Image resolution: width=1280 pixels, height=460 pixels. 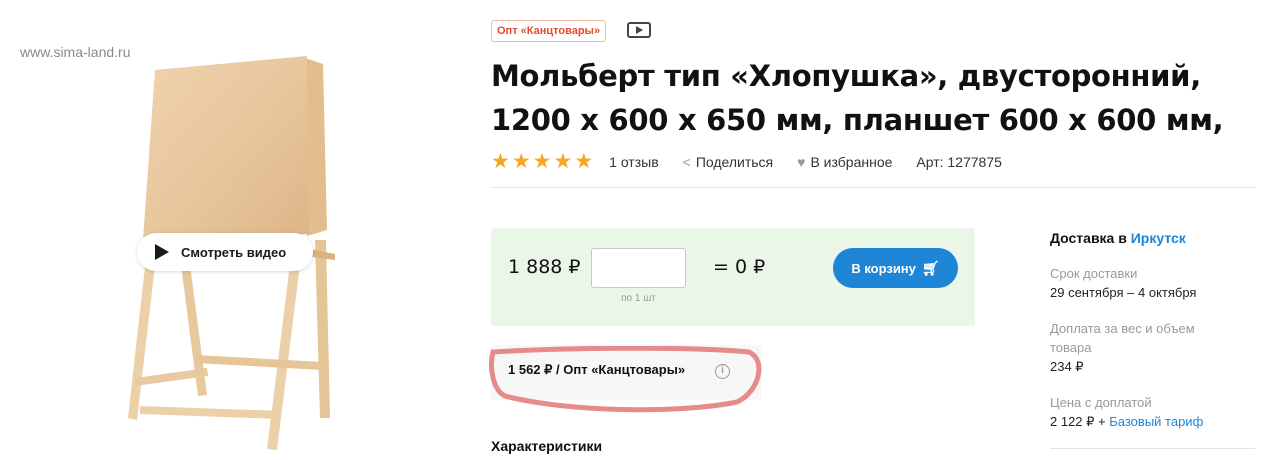 I want to click on delivery-title: Доставка в Иркутск, so click(x=1118, y=238).